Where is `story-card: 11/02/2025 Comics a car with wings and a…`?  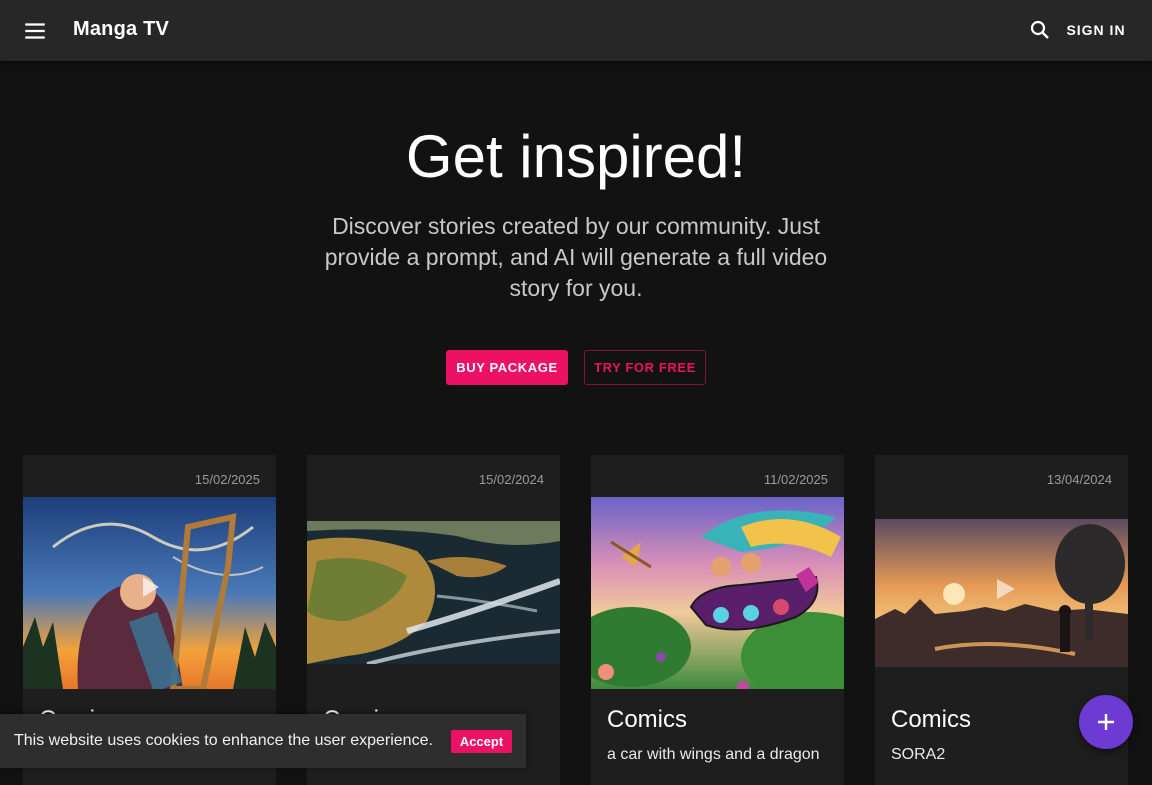 story-card: 11/02/2025 Comics a car with wings and a… is located at coordinates (717, 620).